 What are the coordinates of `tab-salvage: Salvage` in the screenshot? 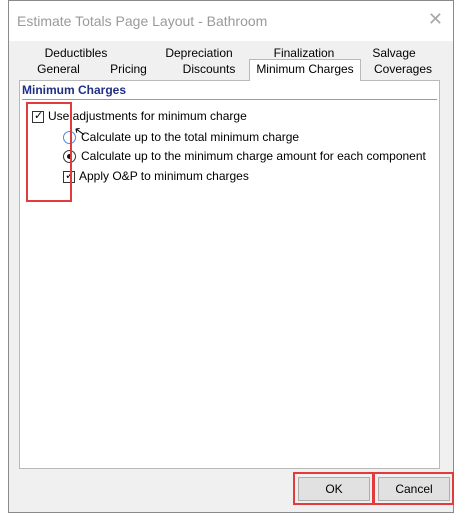 It's located at (394, 53).